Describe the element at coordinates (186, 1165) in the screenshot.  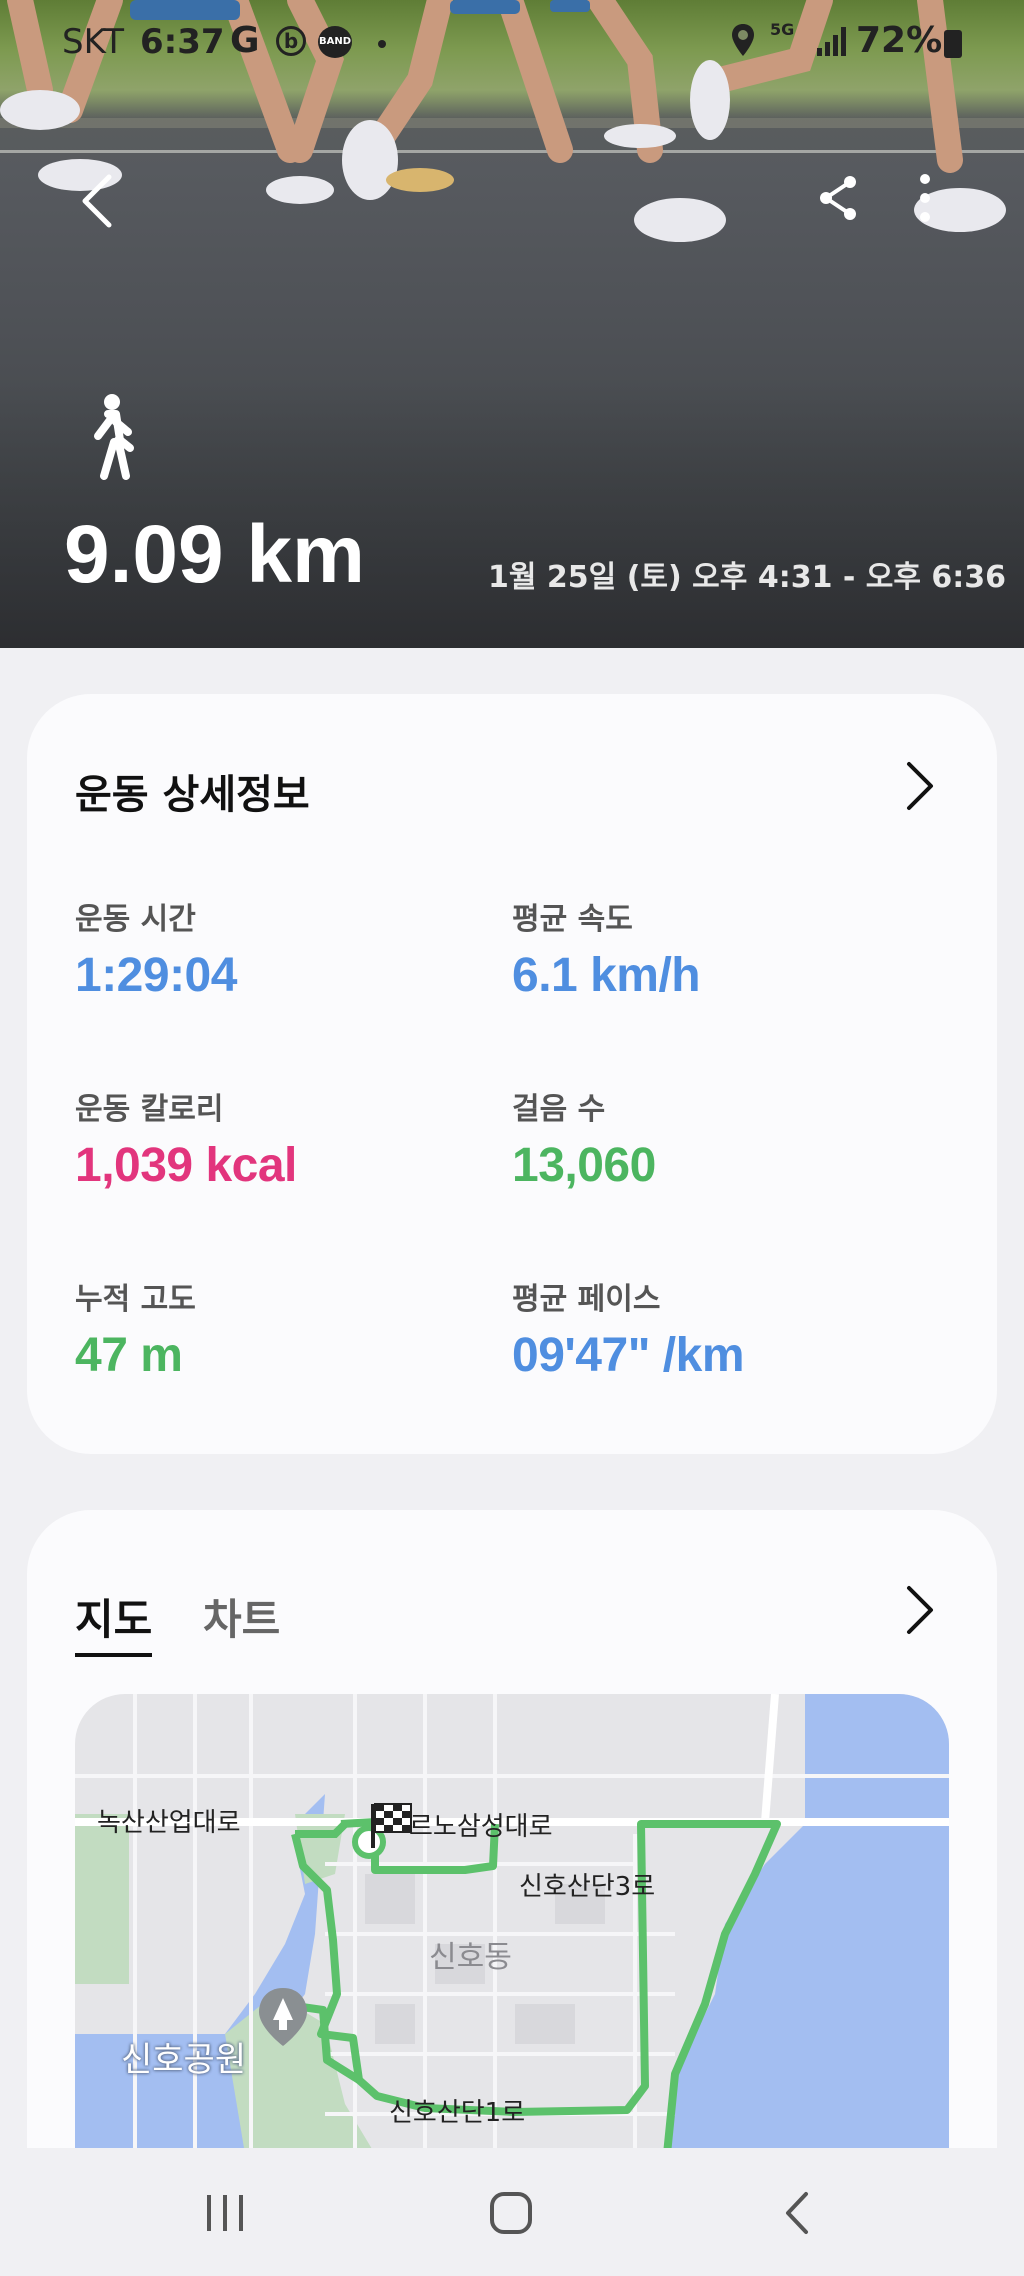
I see `stat-value: 1,039 kcal` at that location.